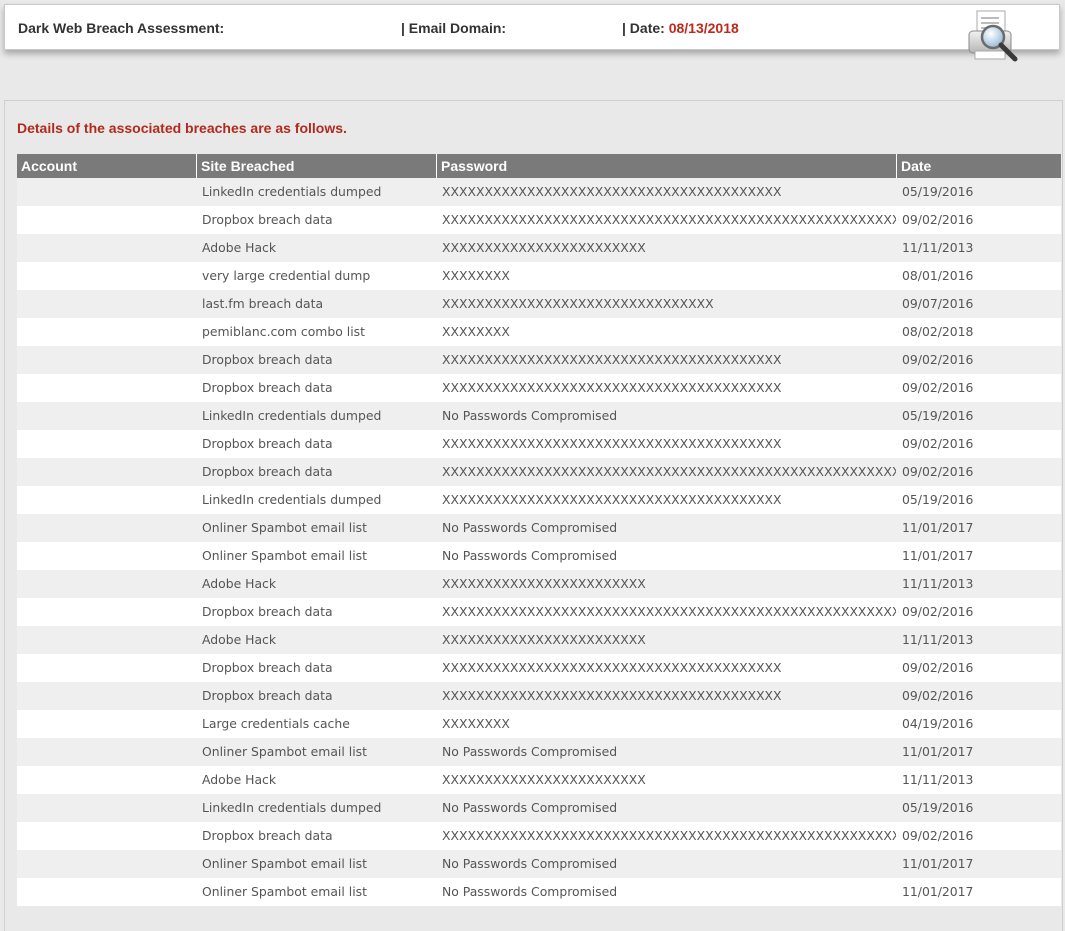 This screenshot has width=1065, height=931. Describe the element at coordinates (938, 331) in the screenshot. I see `date-cell: 08/02/2018` at that location.